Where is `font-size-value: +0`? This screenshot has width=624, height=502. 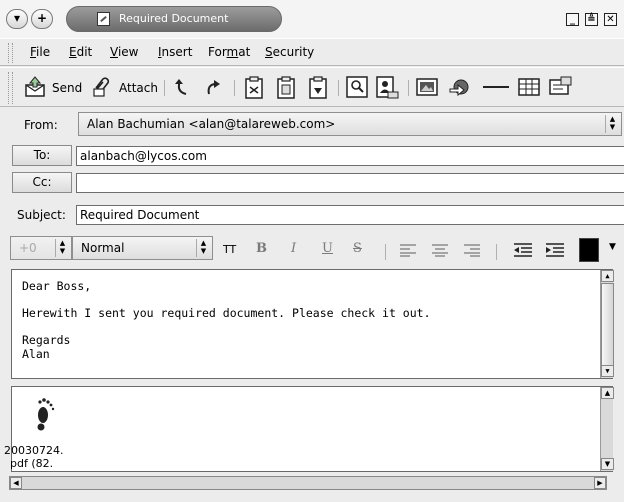 font-size-value: +0 is located at coordinates (28, 248).